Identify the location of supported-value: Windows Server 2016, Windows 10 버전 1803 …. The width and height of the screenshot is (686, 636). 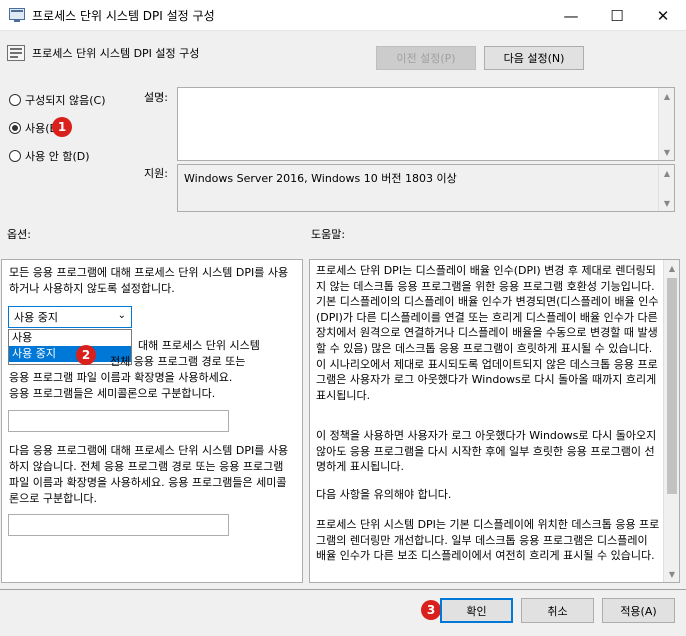
(320, 178).